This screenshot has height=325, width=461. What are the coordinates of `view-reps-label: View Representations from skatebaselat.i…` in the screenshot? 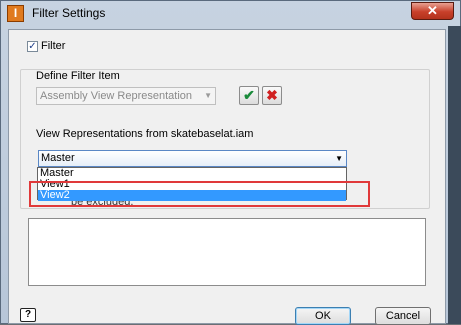 It's located at (145, 134).